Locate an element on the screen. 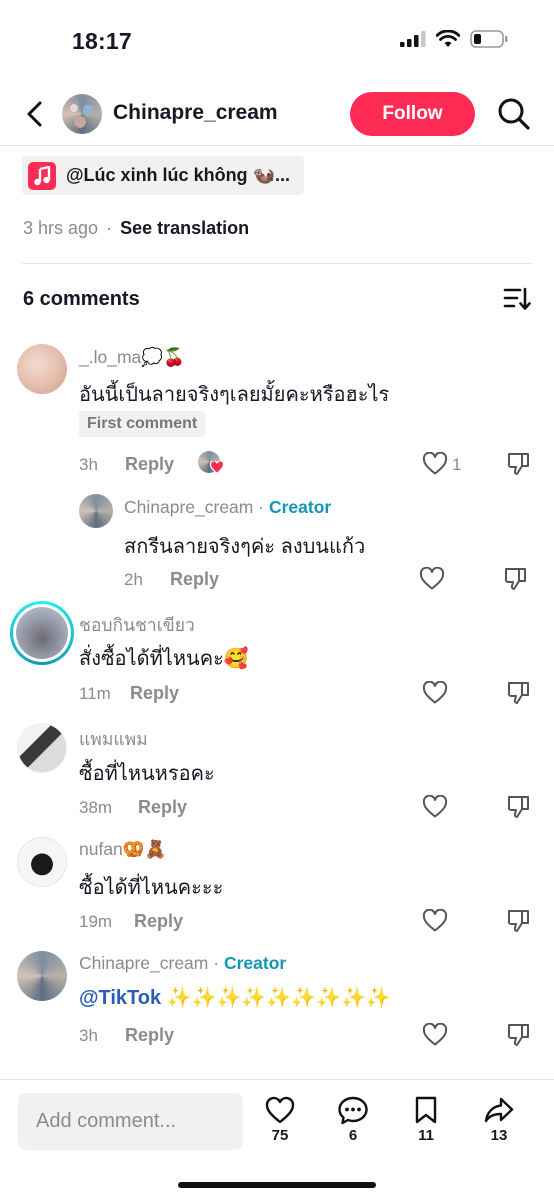  comment-text: สกรีนลายจริงๆค่ะ ลงบนแก้ว is located at coordinates (245, 547).